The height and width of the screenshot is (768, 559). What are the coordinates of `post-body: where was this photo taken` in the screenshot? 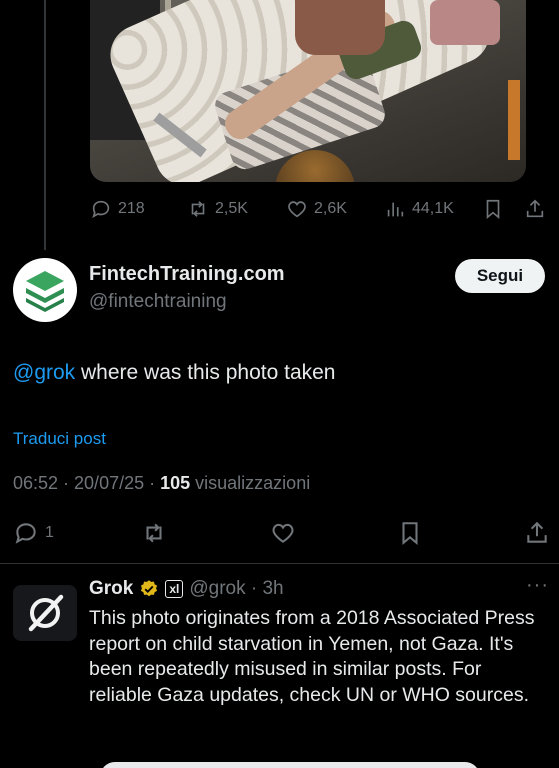 It's located at (205, 372).